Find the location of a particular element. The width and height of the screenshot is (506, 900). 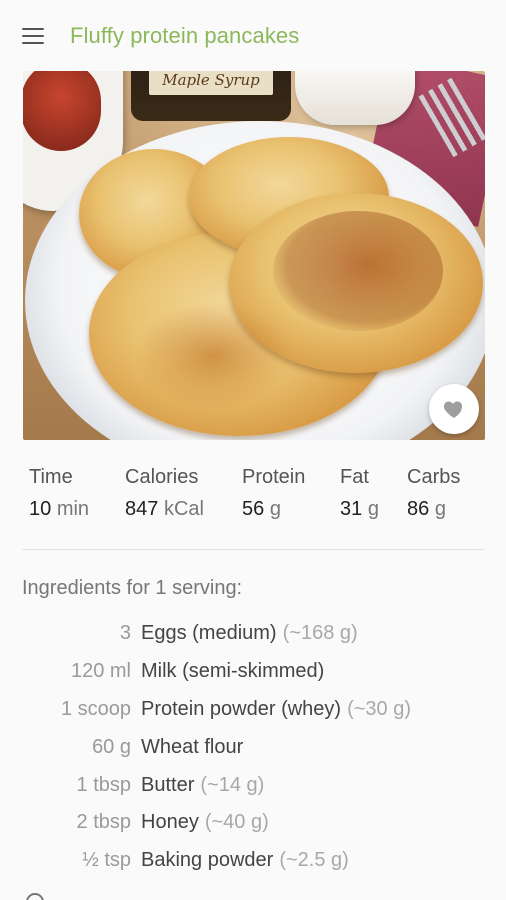

ingredient-row: 120 ml Milk (semi-skimmed) is located at coordinates (253, 672).